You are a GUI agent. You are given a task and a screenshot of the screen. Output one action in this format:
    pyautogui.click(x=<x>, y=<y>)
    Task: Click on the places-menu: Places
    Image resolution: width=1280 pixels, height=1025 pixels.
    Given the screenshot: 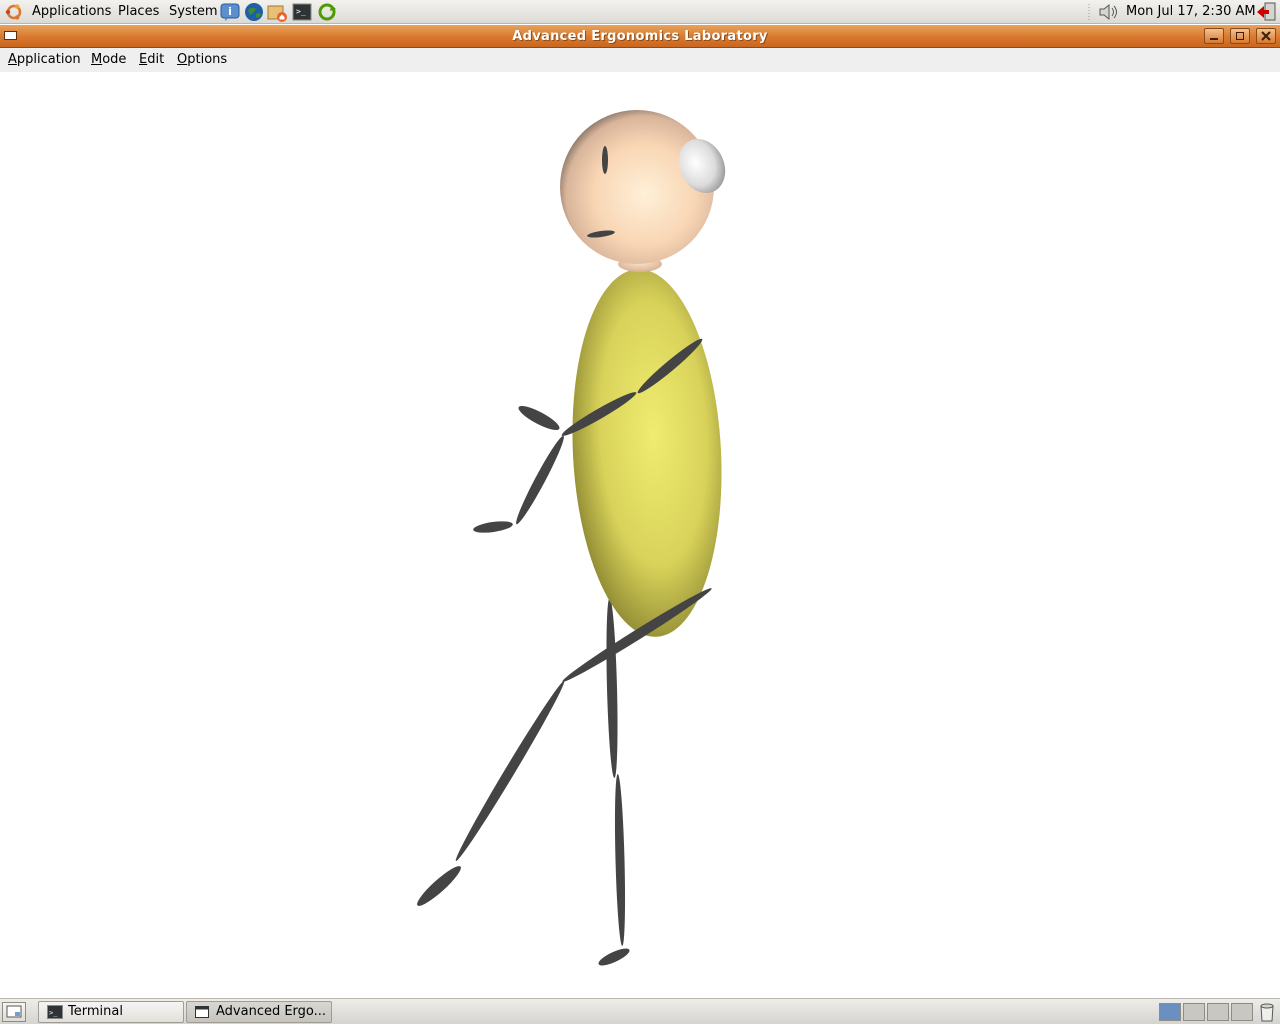 What is the action you would take?
    pyautogui.click(x=138, y=12)
    